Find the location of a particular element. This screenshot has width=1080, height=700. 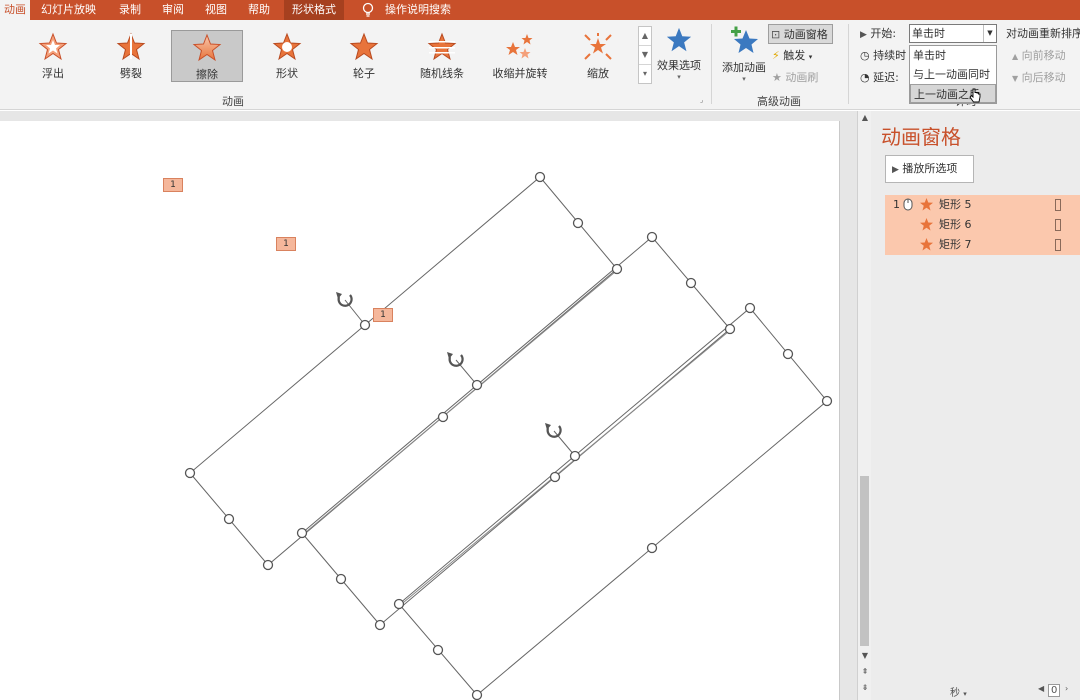

animation-list: 1 矩形 5 矩形 6 矩形 7 is located at coordinates (982, 225).